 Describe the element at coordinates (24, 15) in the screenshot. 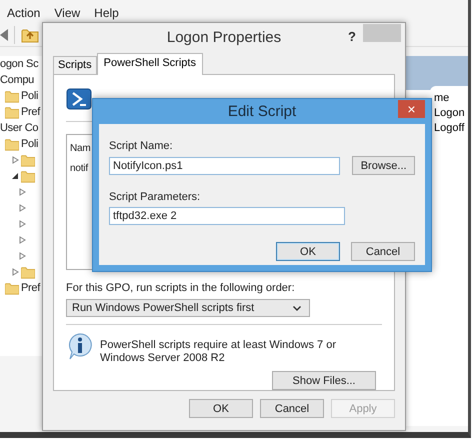

I see `menu-item: Action` at that location.